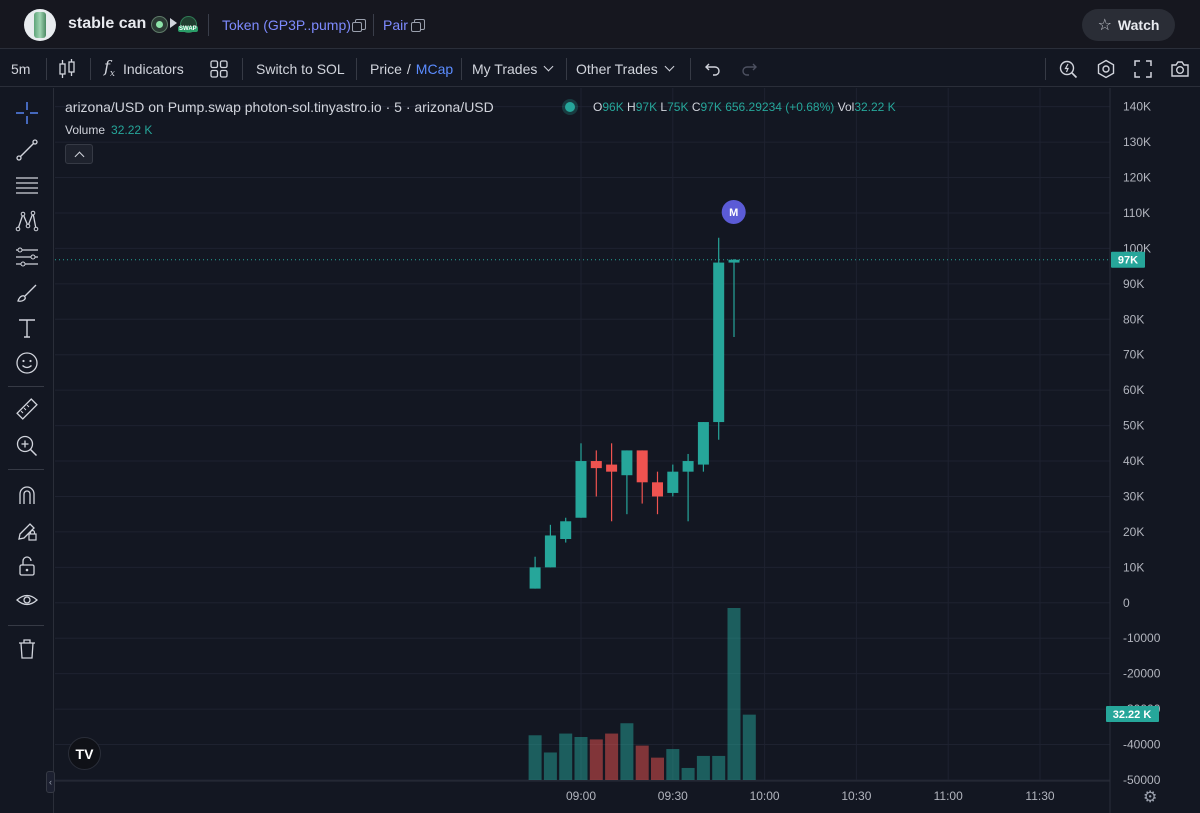 This screenshot has height=813, width=1200. Describe the element at coordinates (613, 107) in the screenshot. I see `open-value: 96K` at that location.